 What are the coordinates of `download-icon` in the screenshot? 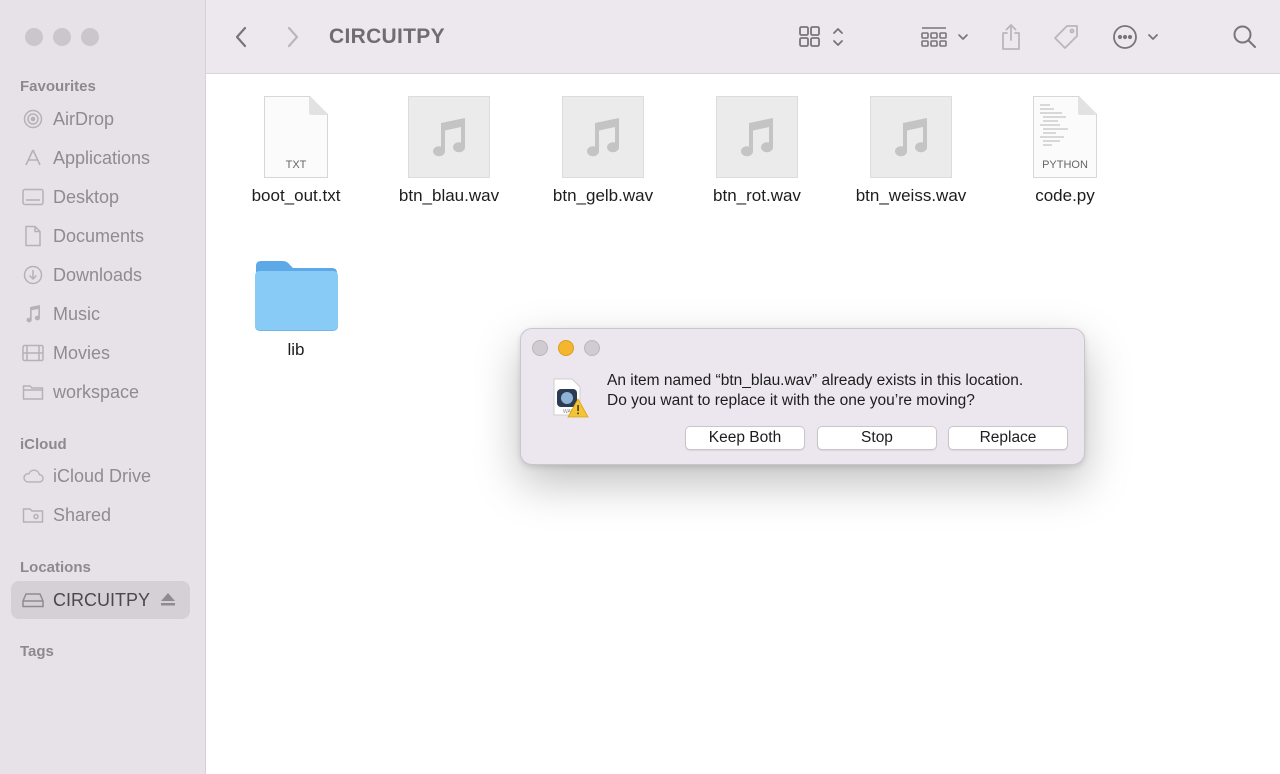 It's located at (33, 275).